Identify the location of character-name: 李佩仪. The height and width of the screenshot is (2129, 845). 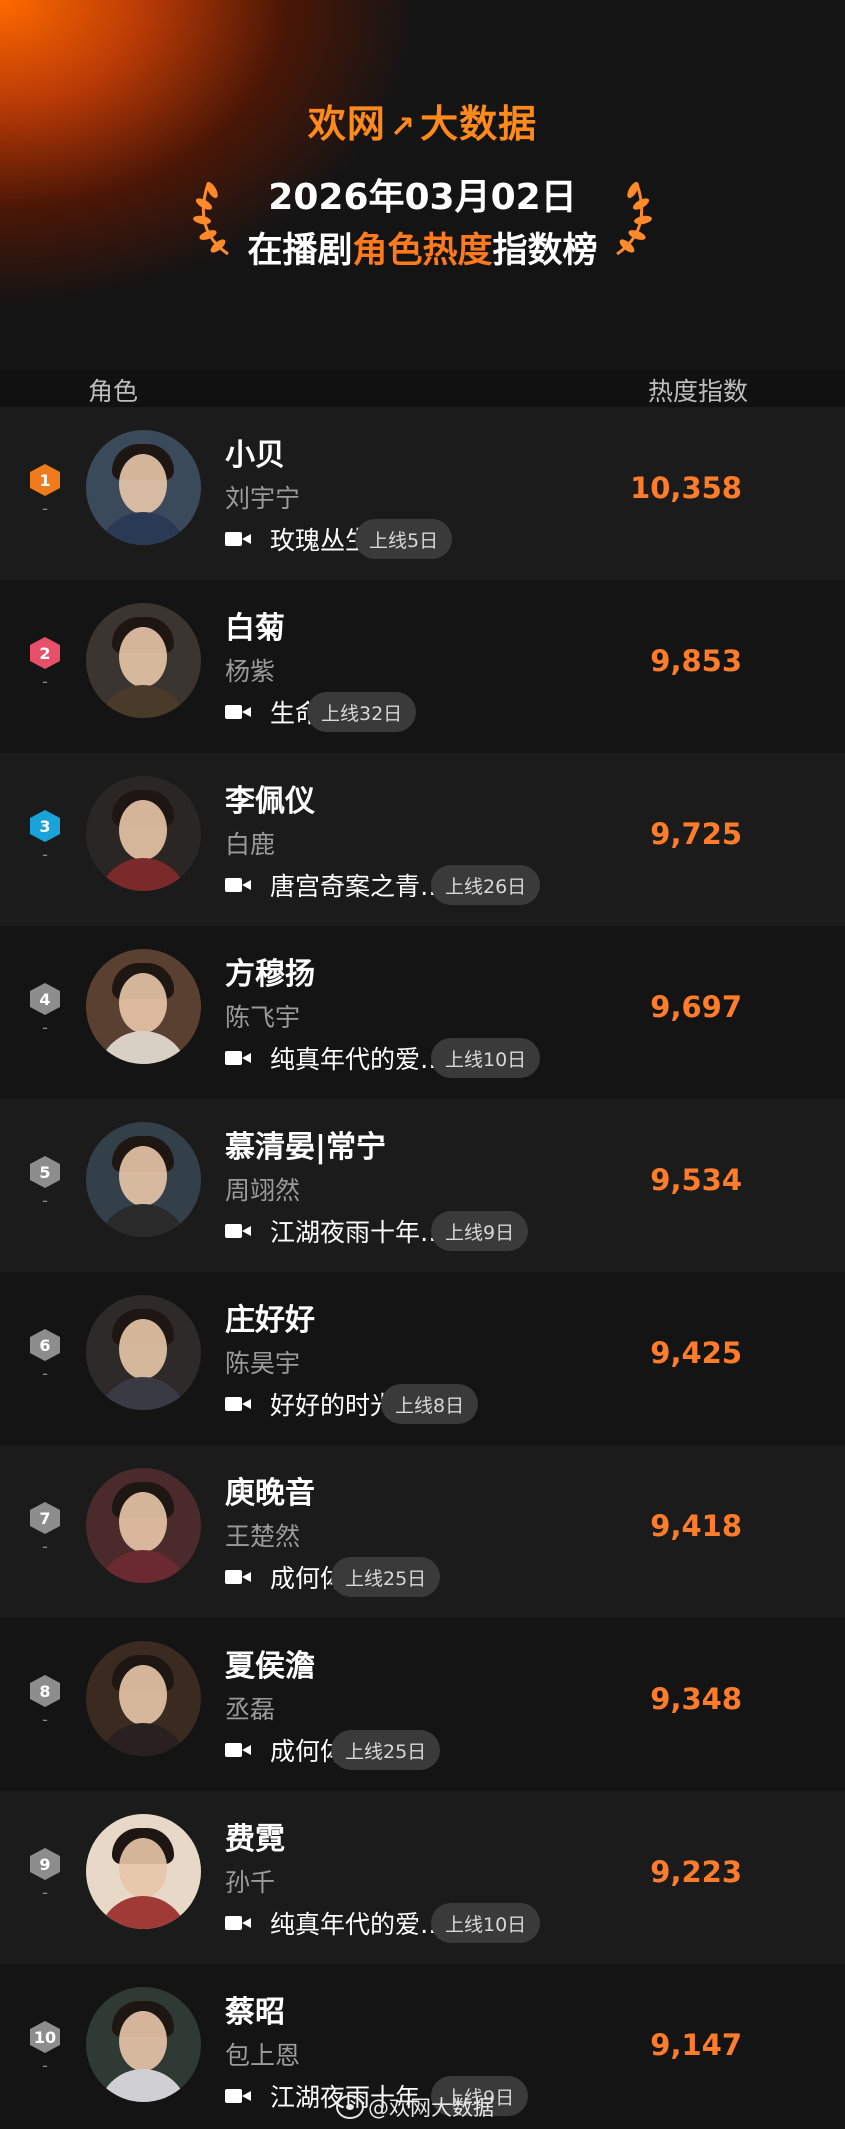
(270, 801).